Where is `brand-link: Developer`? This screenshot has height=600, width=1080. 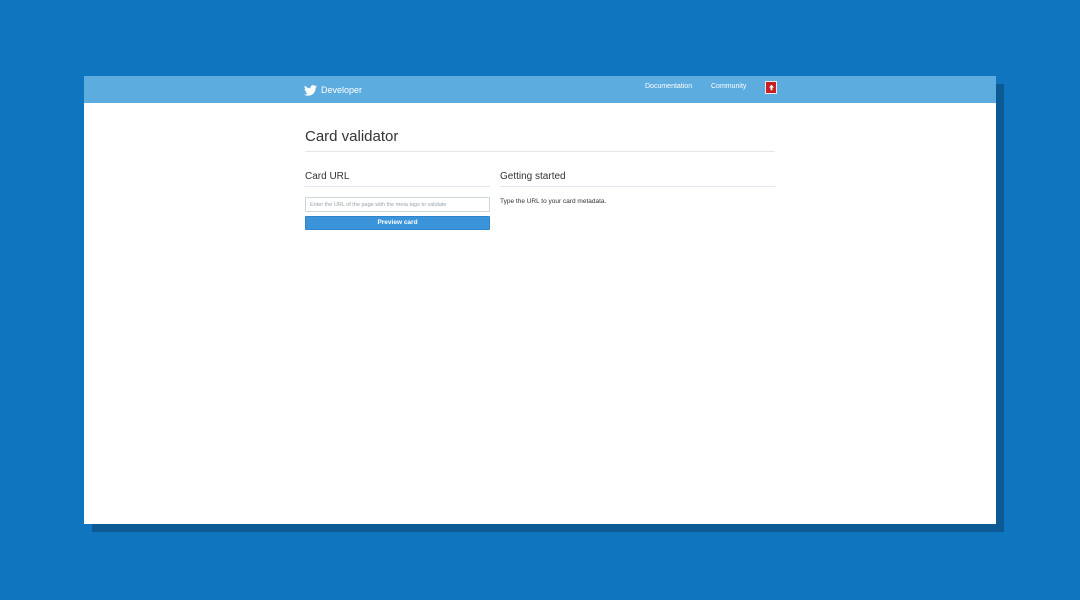
brand-link: Developer is located at coordinates (333, 90).